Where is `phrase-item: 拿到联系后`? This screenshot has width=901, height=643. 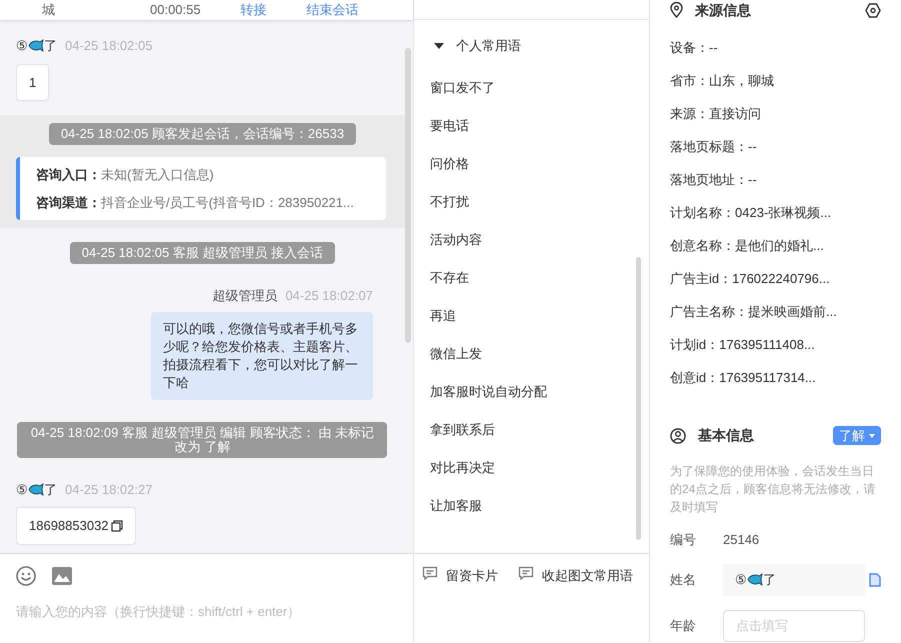
phrase-item: 拿到联系后 is located at coordinates (525, 429).